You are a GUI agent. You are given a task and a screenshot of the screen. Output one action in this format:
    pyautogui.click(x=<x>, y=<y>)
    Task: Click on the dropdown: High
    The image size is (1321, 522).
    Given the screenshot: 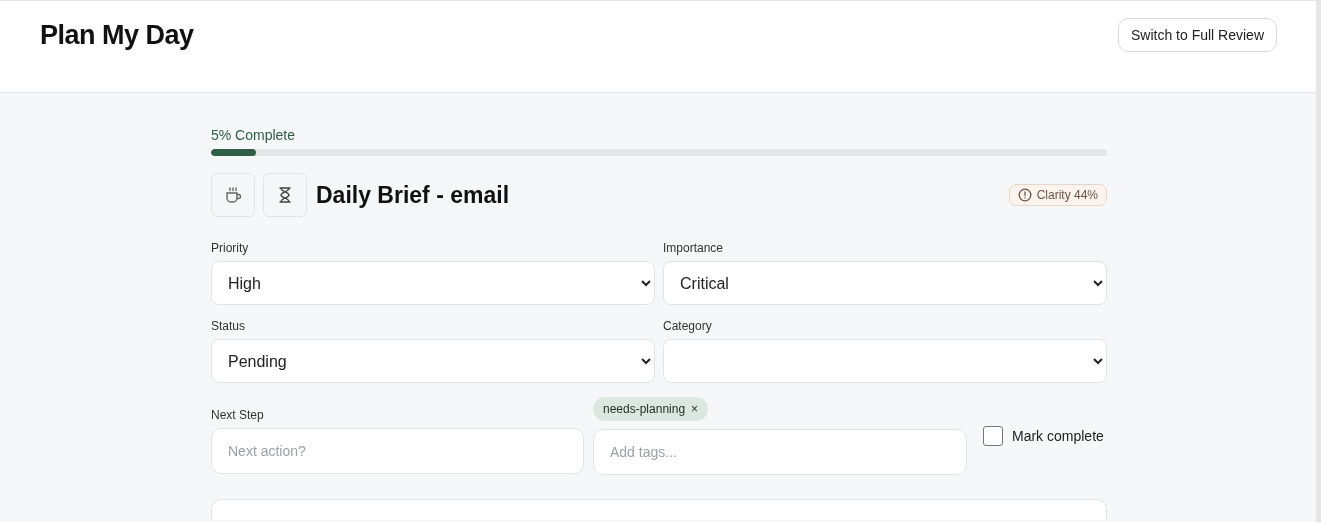 What is the action you would take?
    pyautogui.click(x=433, y=283)
    